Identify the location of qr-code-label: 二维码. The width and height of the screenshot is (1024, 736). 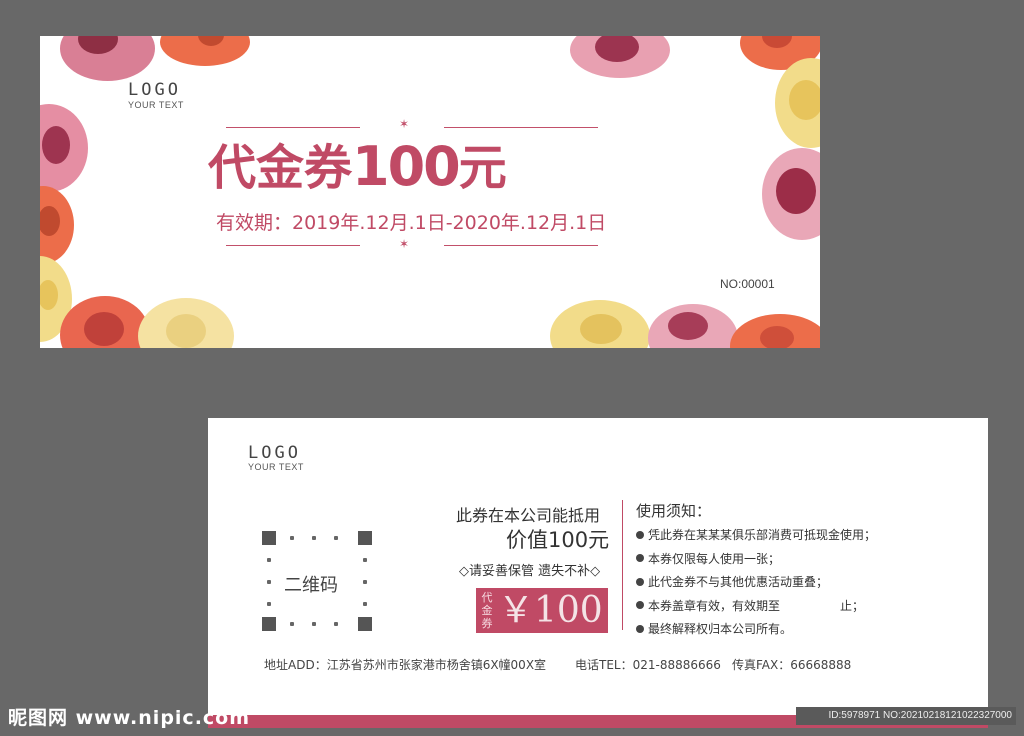
(311, 585).